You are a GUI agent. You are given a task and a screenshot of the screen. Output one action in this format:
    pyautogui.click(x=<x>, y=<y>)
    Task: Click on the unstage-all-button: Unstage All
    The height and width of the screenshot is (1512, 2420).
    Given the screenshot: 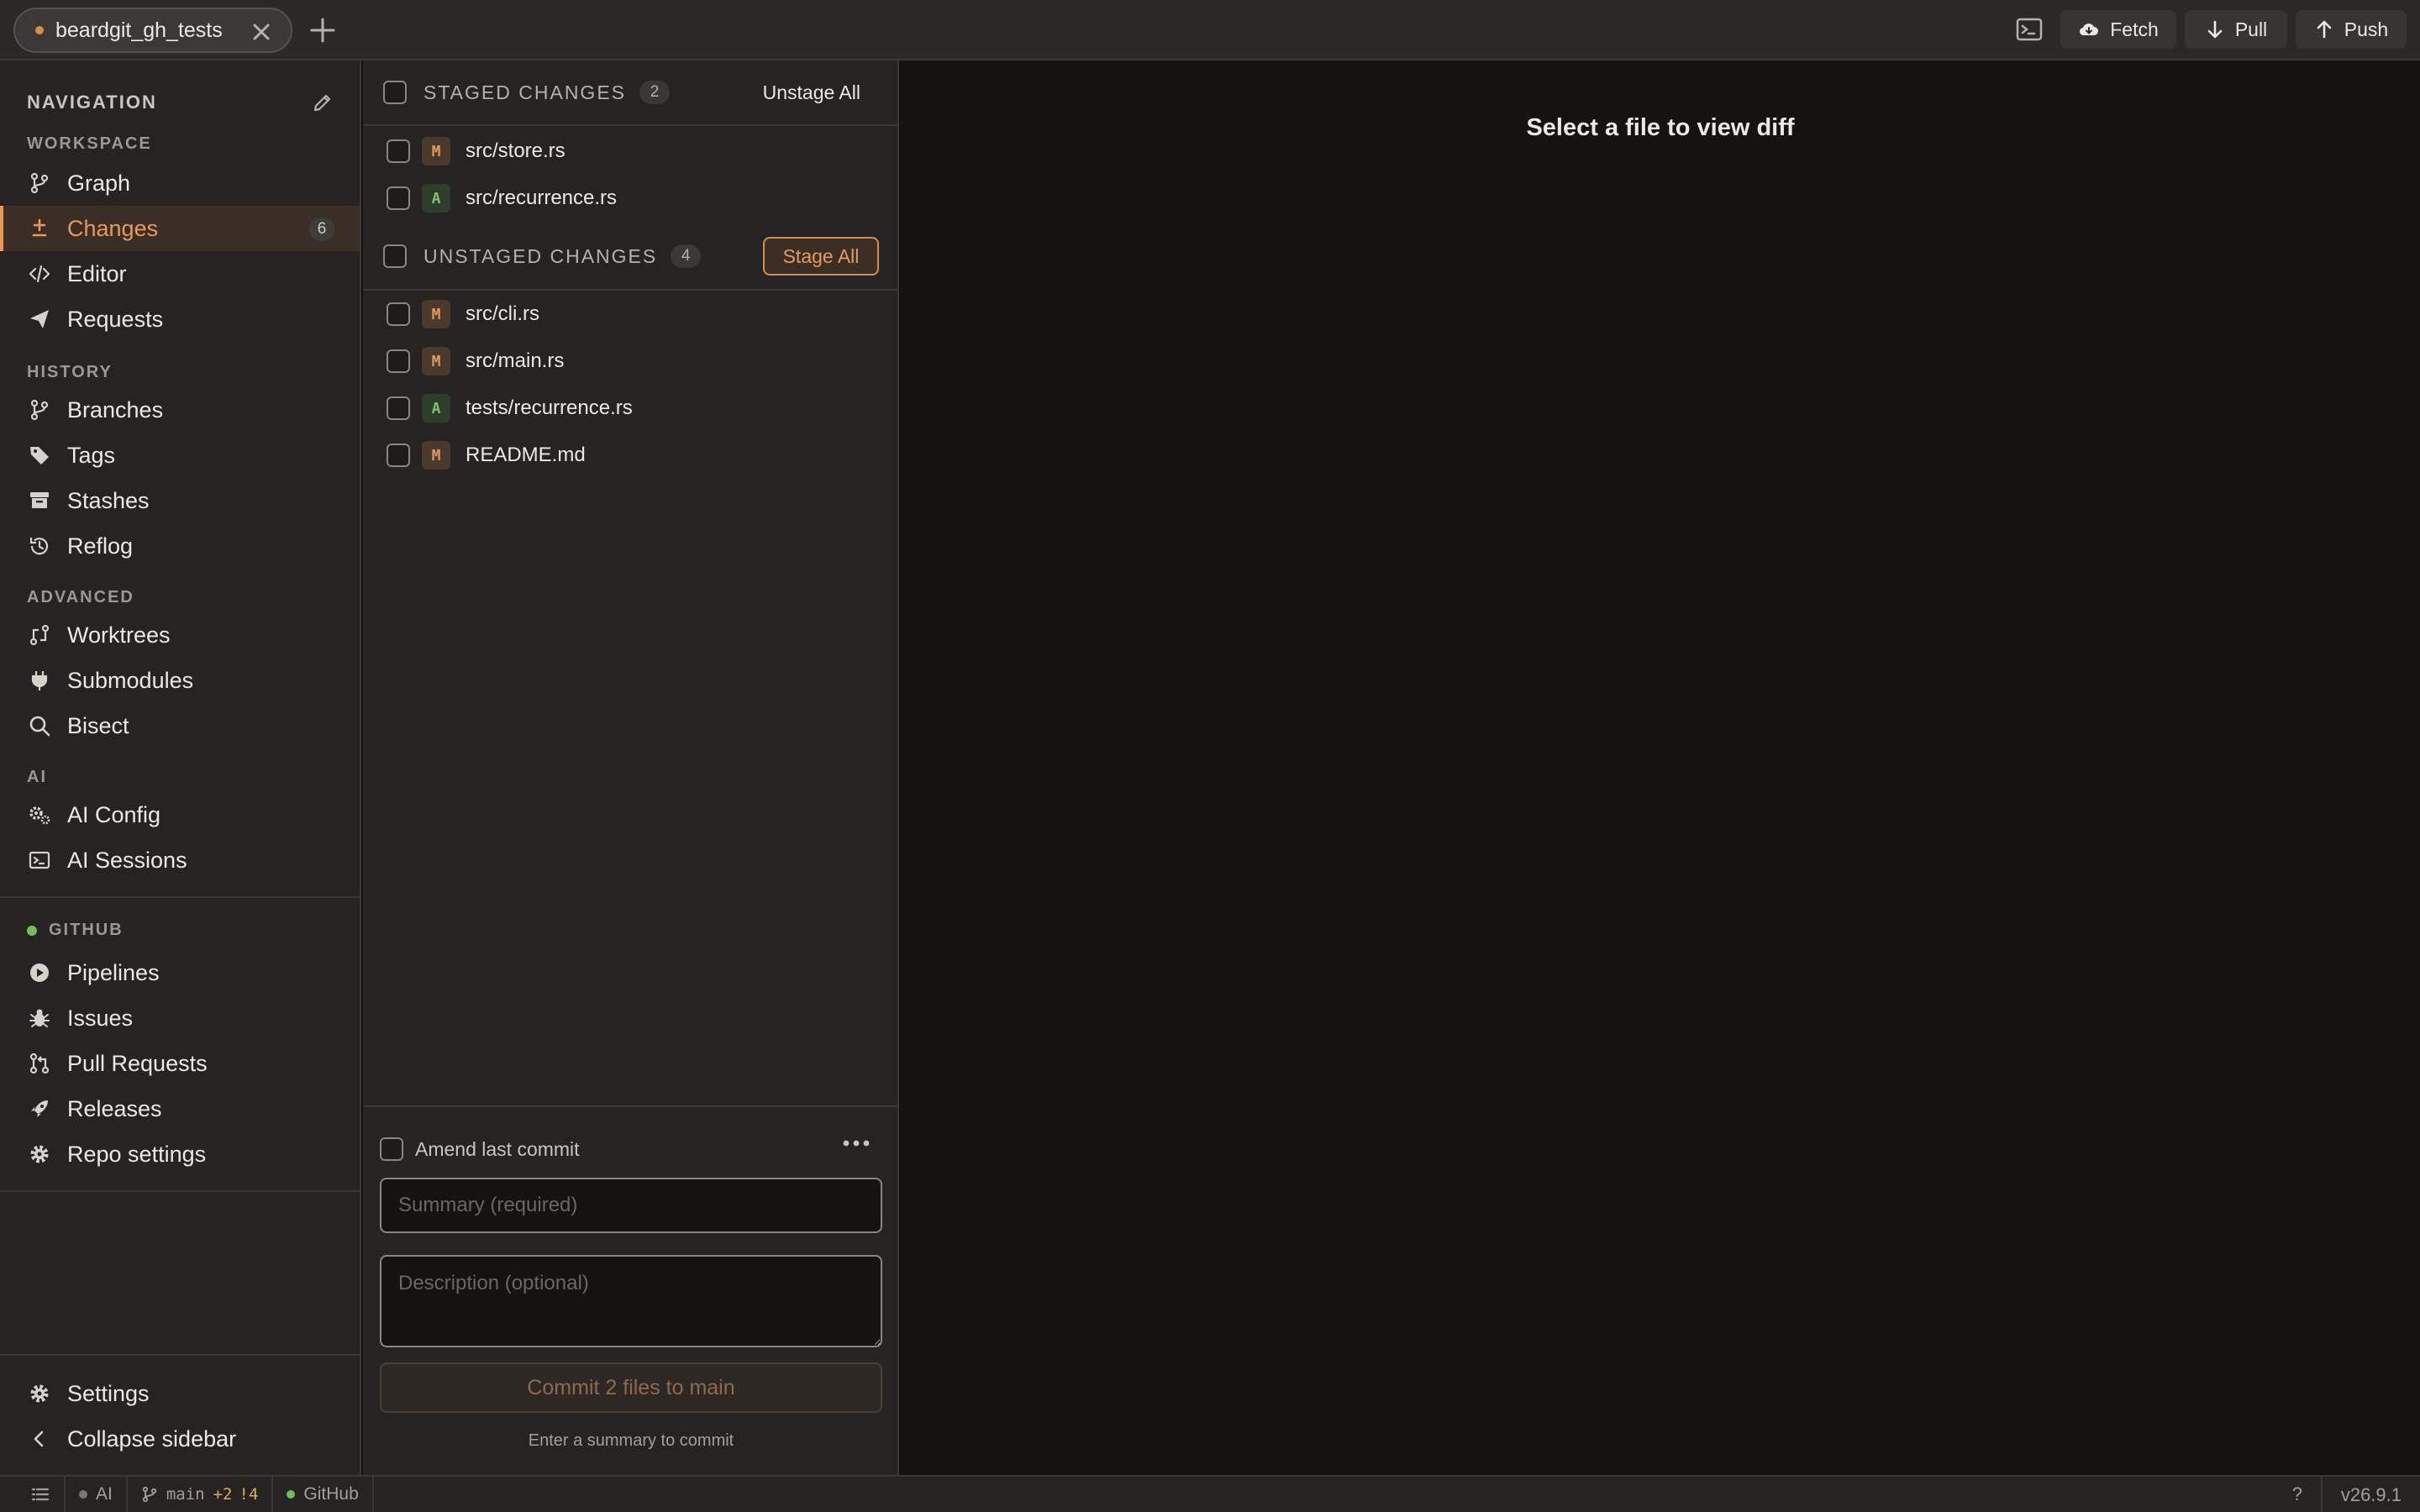 What is the action you would take?
    pyautogui.click(x=811, y=92)
    